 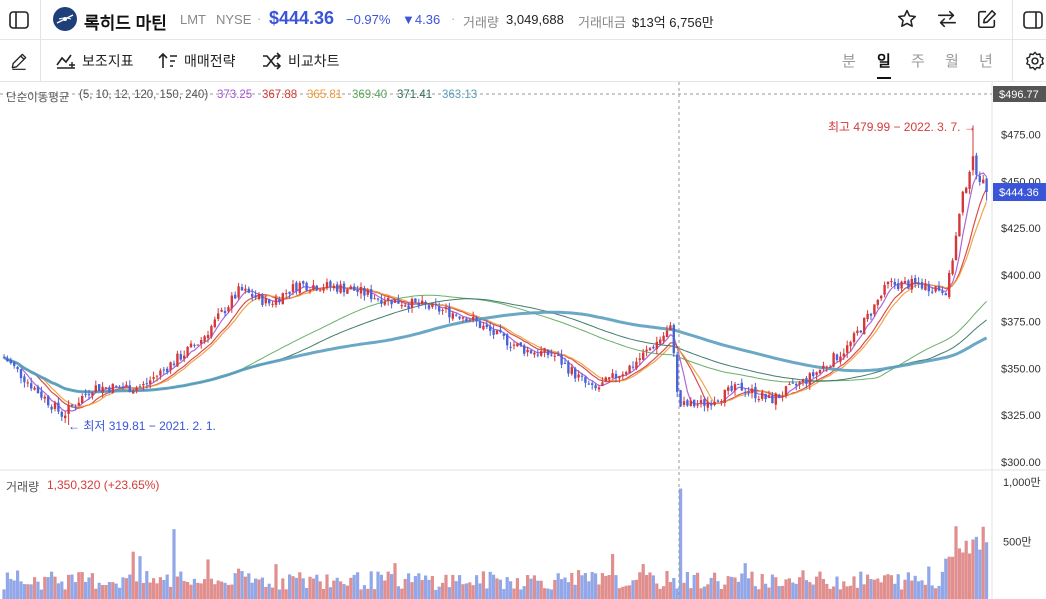 What do you see at coordinates (197, 61) in the screenshot?
I see `strategy-button: 매매전략` at bounding box center [197, 61].